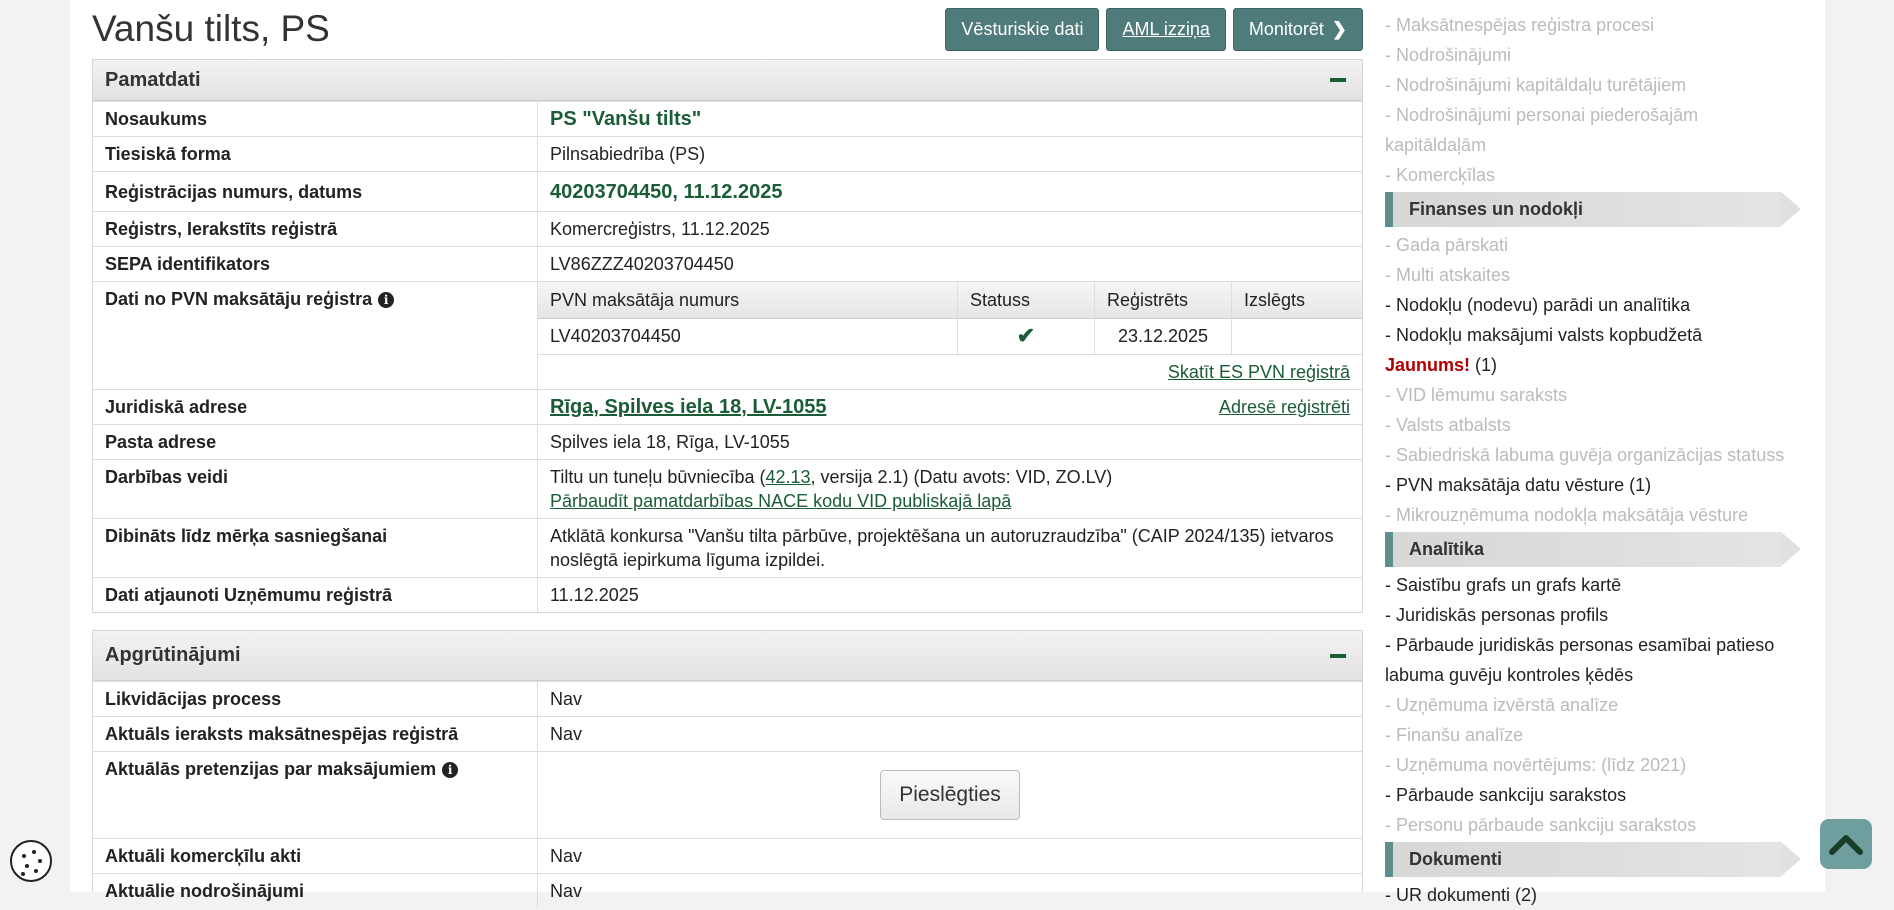 Image resolution: width=1894 pixels, height=910 pixels. What do you see at coordinates (315, 890) in the screenshot?
I see `secur-label: Aktuālie nodrošinājumi` at bounding box center [315, 890].